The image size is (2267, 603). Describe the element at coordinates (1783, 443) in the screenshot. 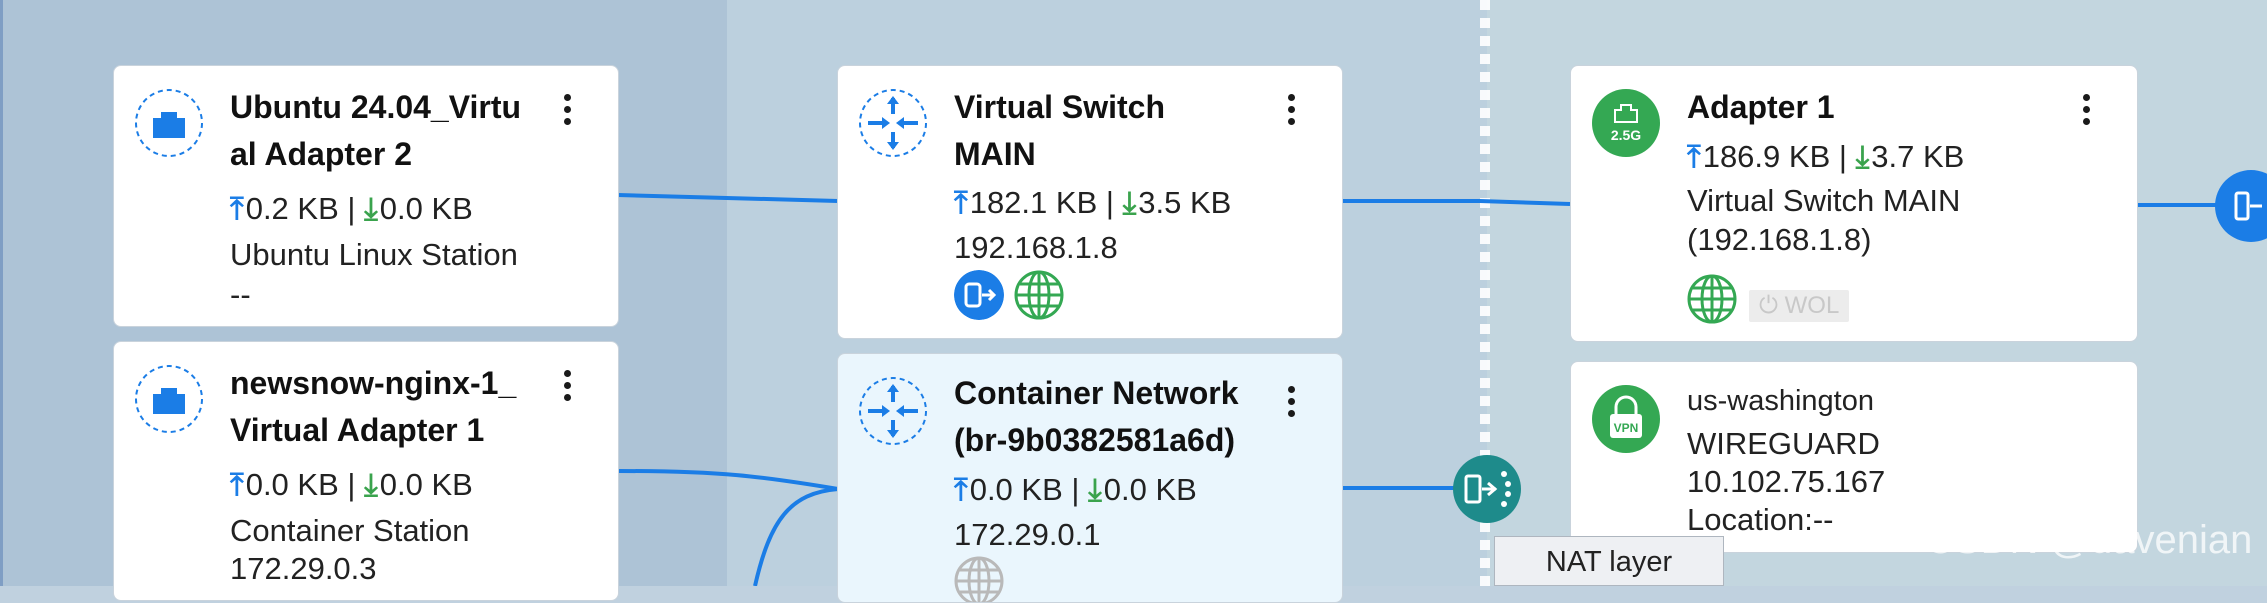

I see `vpn-protocol: WIREGUARD` at that location.